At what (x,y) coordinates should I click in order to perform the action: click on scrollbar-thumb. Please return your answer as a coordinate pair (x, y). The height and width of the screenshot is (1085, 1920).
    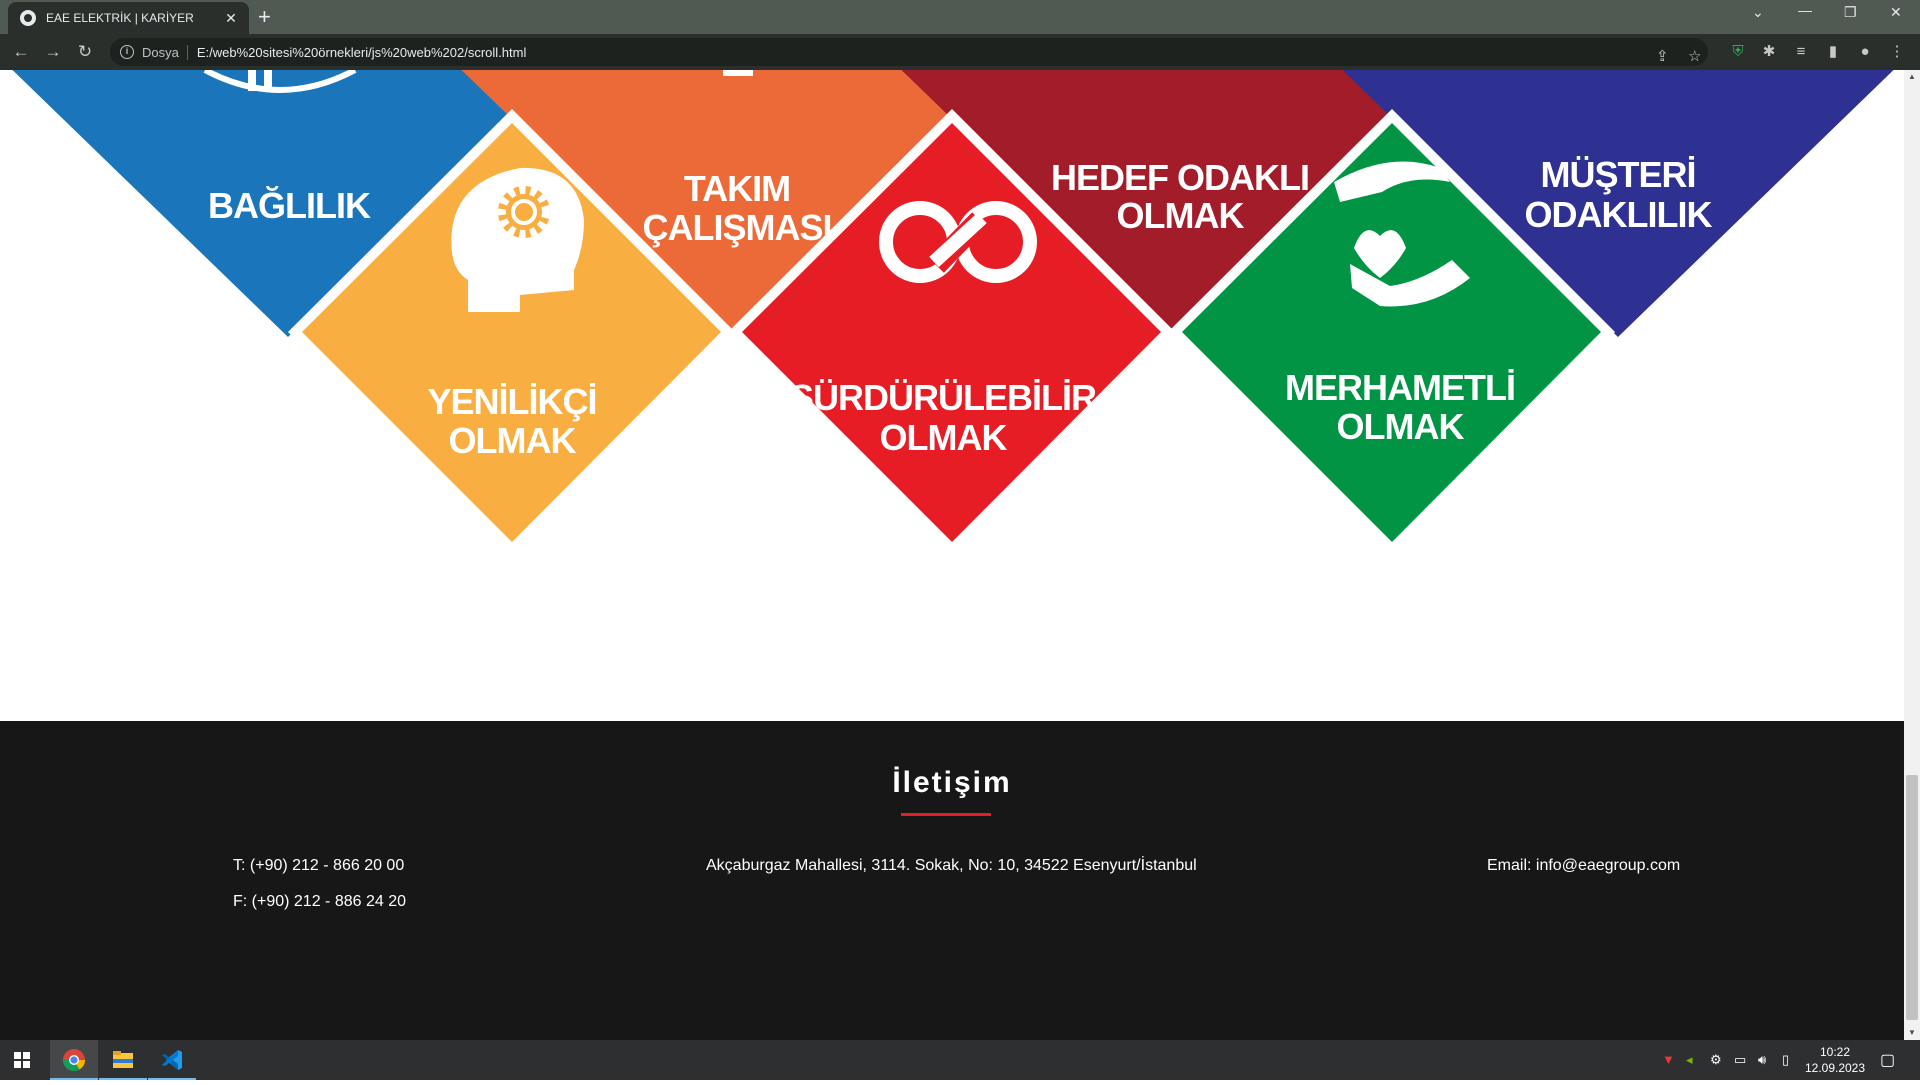
    Looking at the image, I should click on (1912, 897).